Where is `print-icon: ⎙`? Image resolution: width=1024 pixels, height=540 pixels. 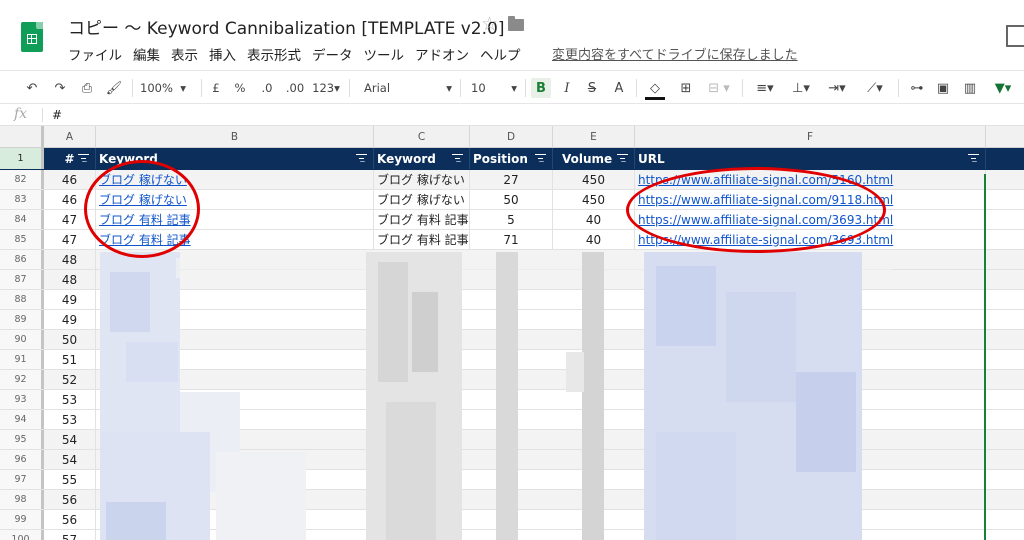 print-icon: ⎙ is located at coordinates (87, 88).